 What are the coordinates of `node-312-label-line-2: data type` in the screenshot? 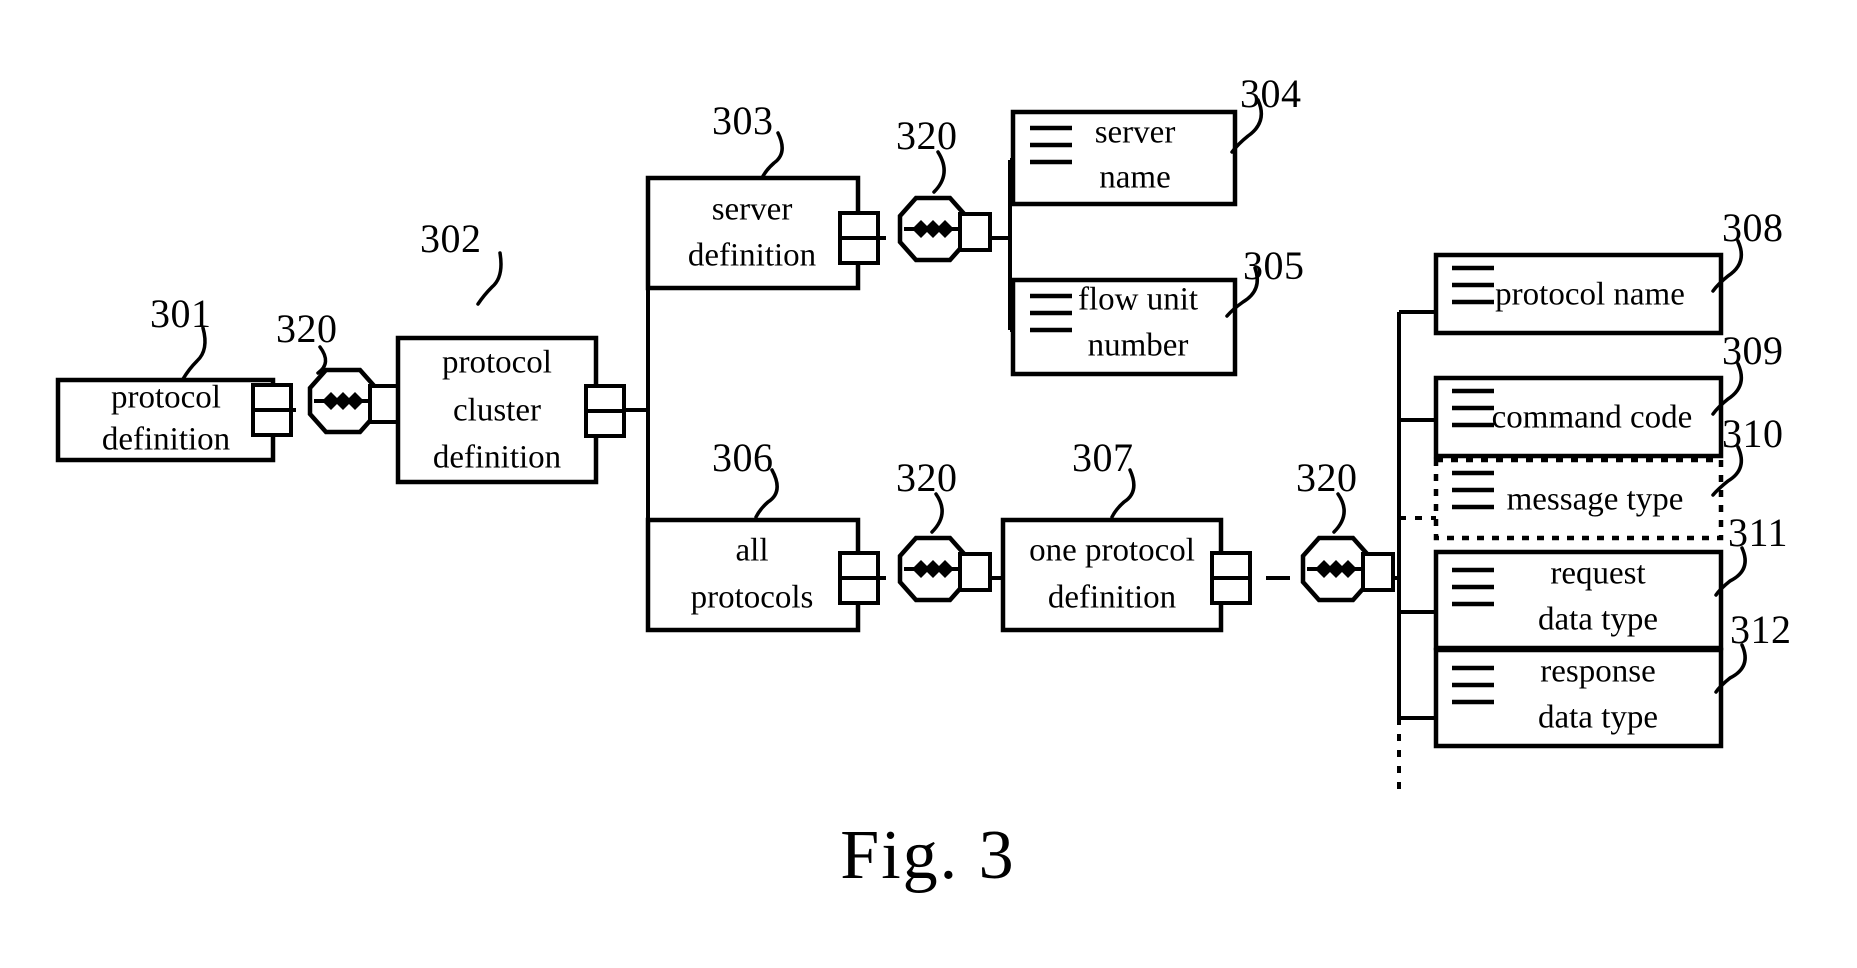 It's located at (1598, 718).